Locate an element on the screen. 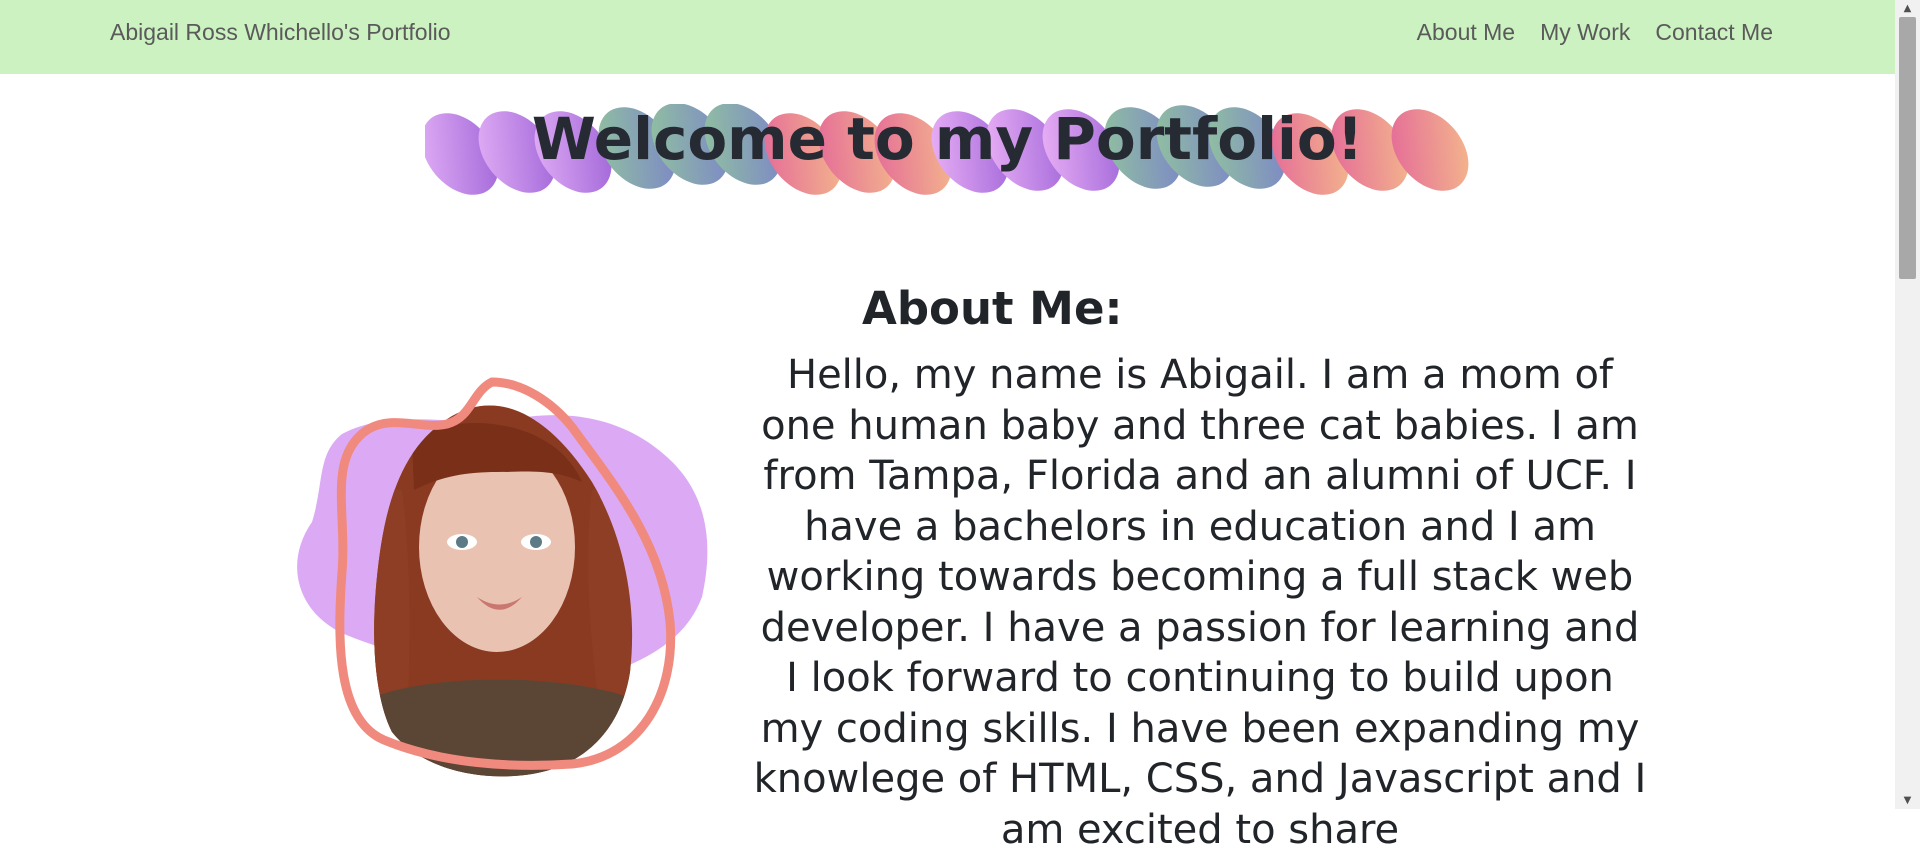 The height and width of the screenshot is (855, 1920). nav-links: About Me My Work Contact Me is located at coordinates (1595, 32).